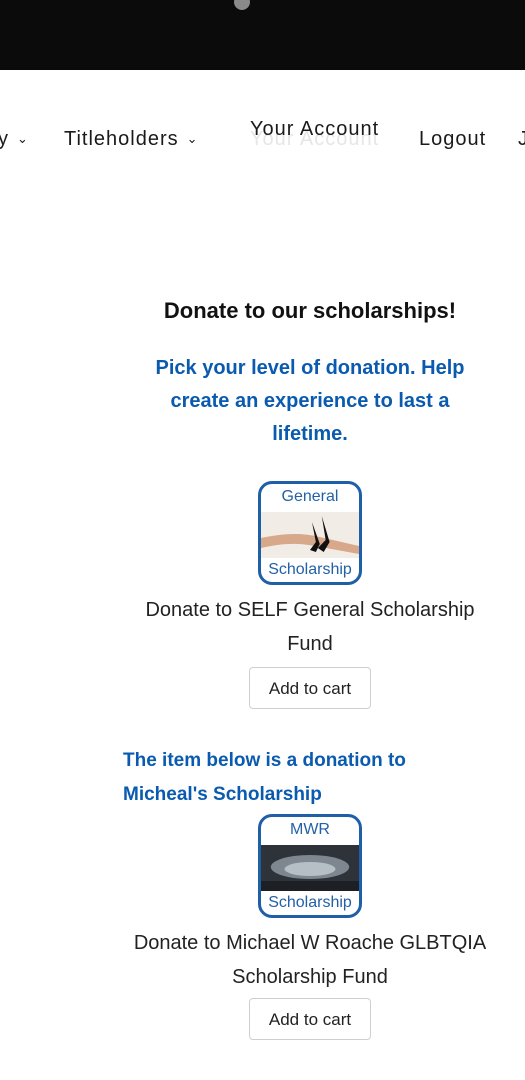  I want to click on nav-item-truncated: y ⌄, so click(14, 139).